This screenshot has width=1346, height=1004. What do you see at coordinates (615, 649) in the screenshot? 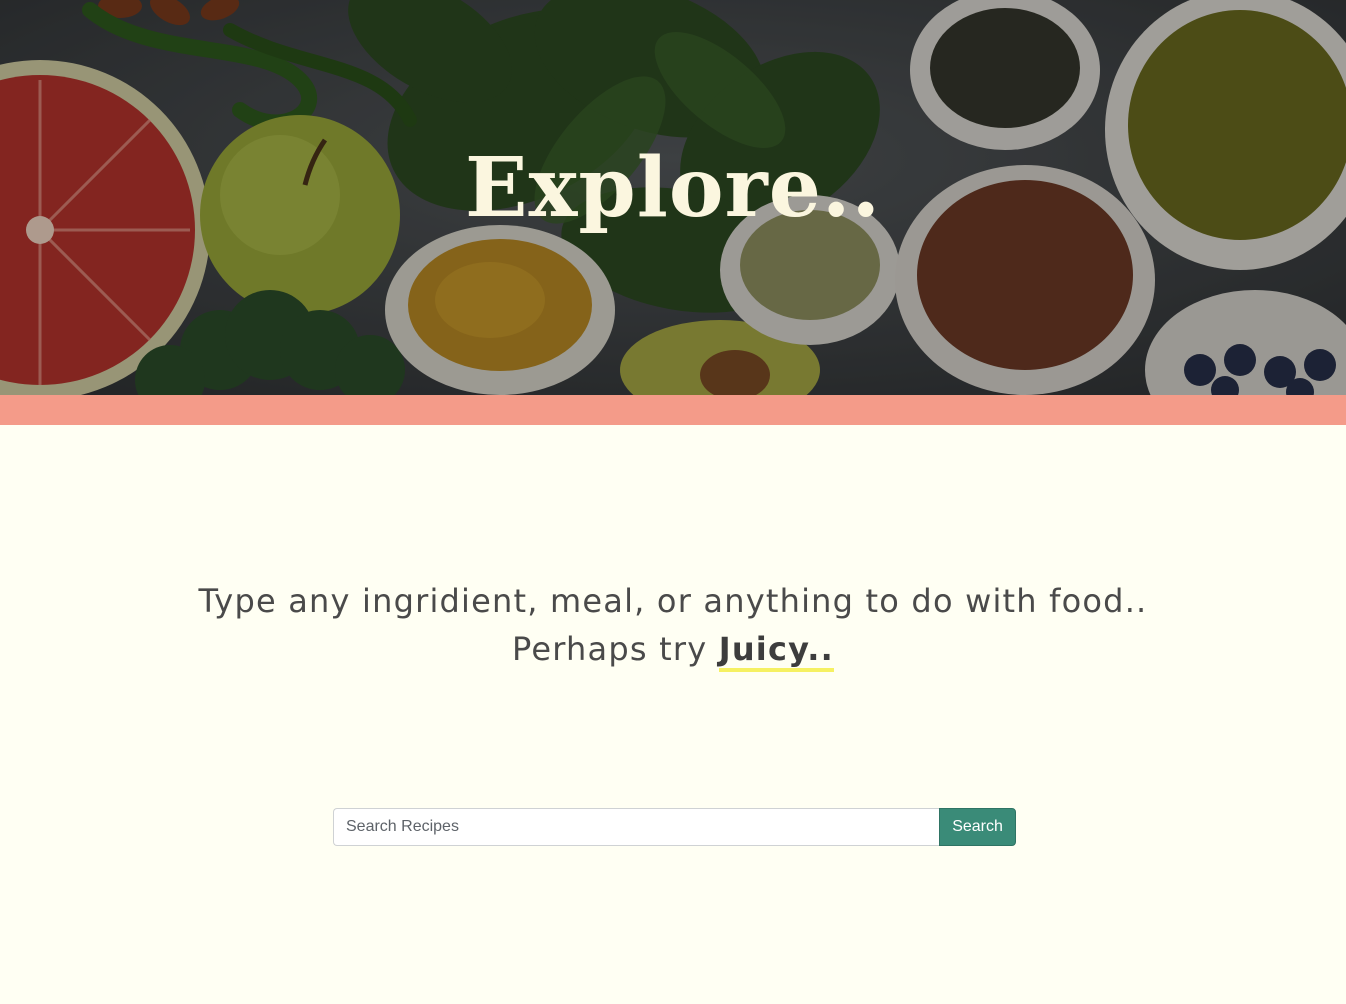
I see `prompt-line-2-prefix: Perhaps try` at bounding box center [615, 649].